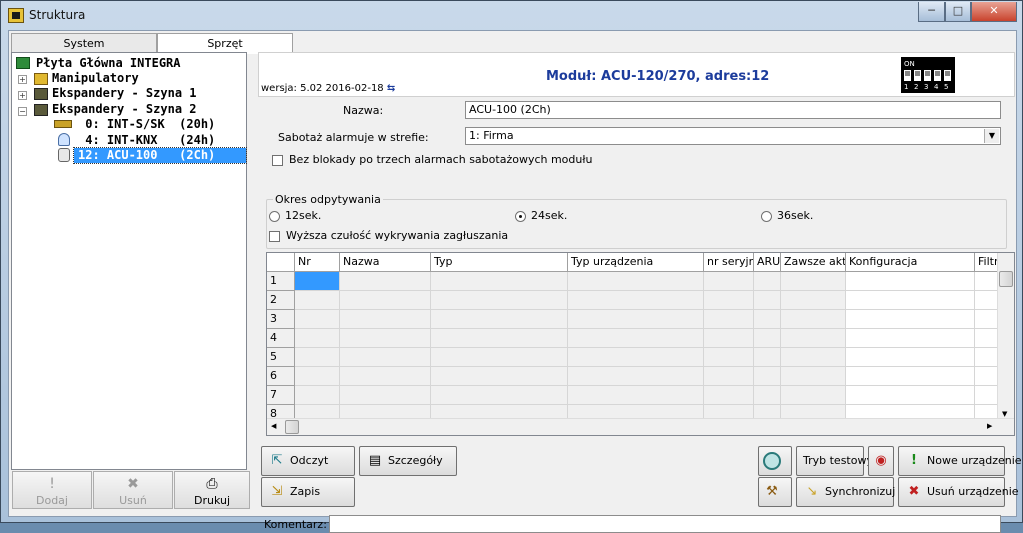 The width and height of the screenshot is (1023, 533). I want to click on refresh-icon: ⇆, so click(391, 88).